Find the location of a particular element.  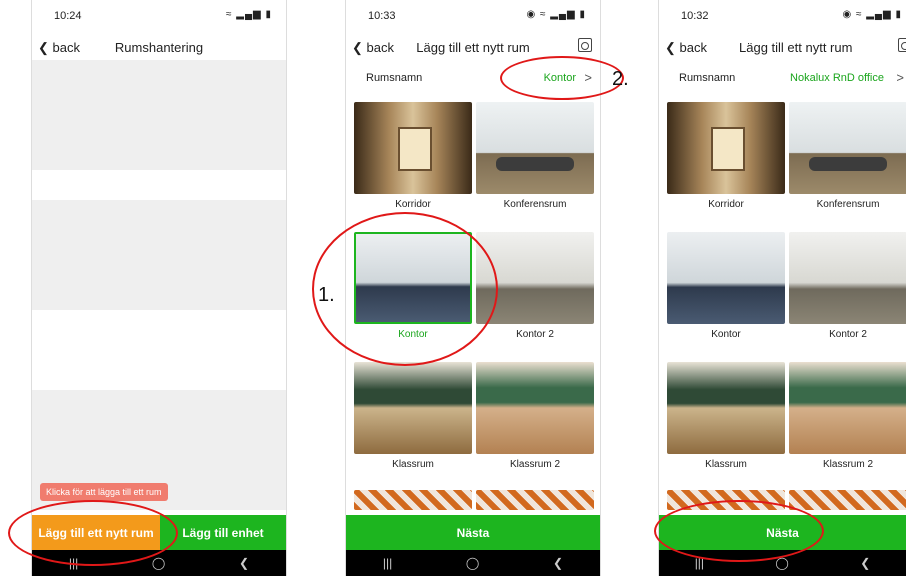

highlight-cloud-office-tile is located at coordinates (405, 289).